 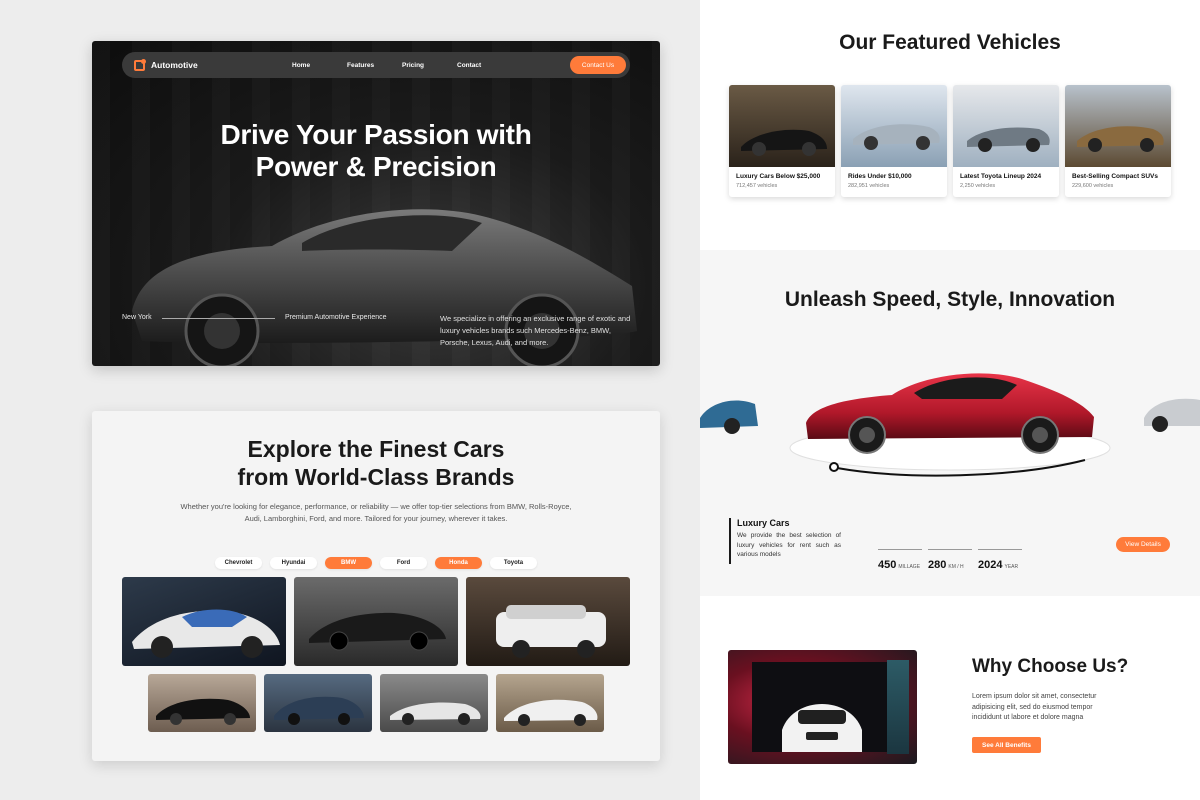 What do you see at coordinates (137, 317) in the screenshot?
I see `location-label: New York` at bounding box center [137, 317].